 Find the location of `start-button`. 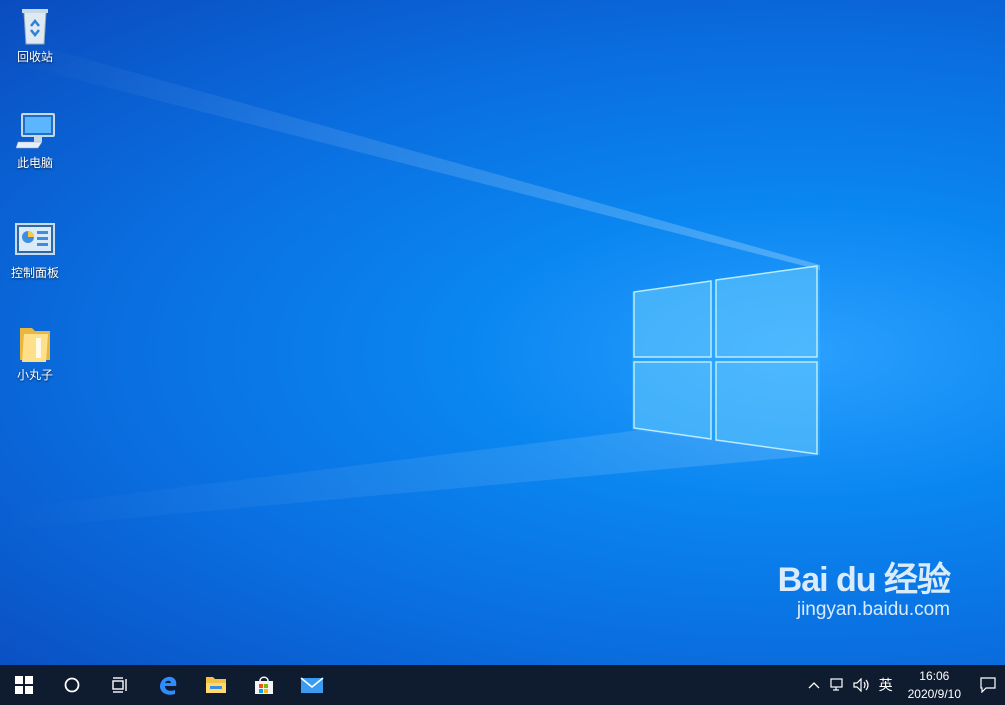

start-button is located at coordinates (24, 685).